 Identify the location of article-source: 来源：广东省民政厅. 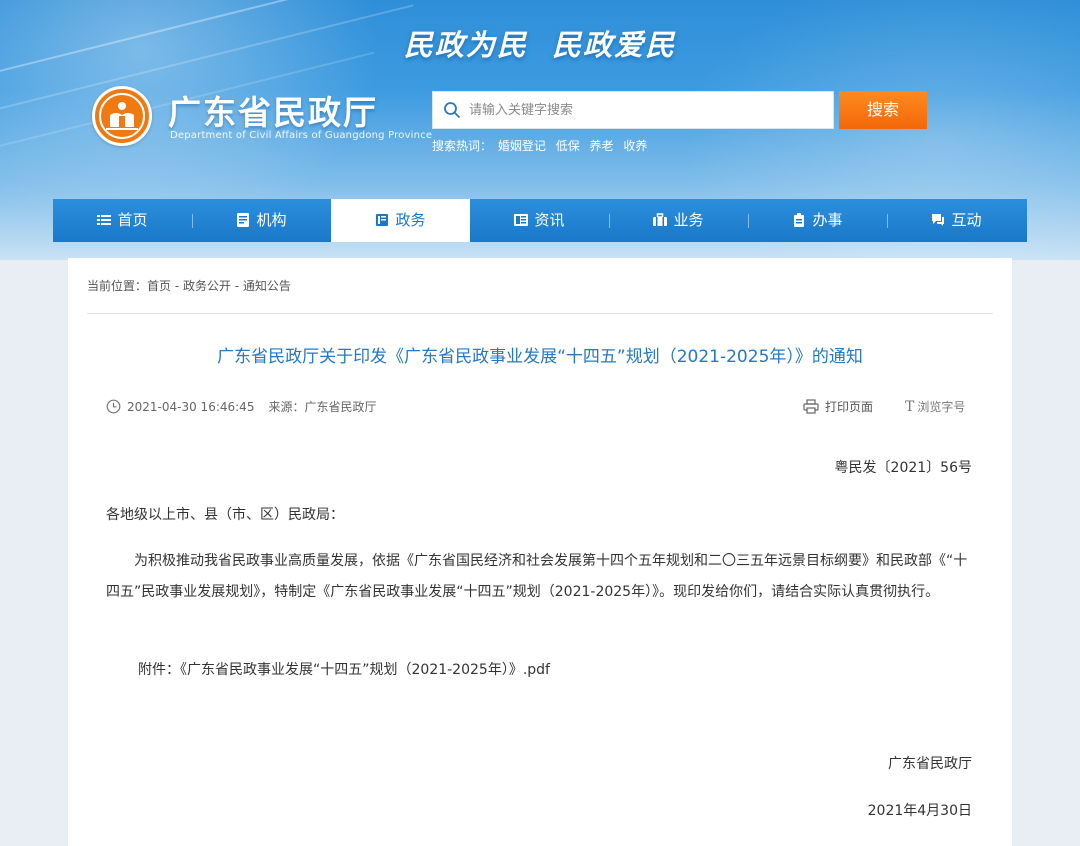
(322, 407).